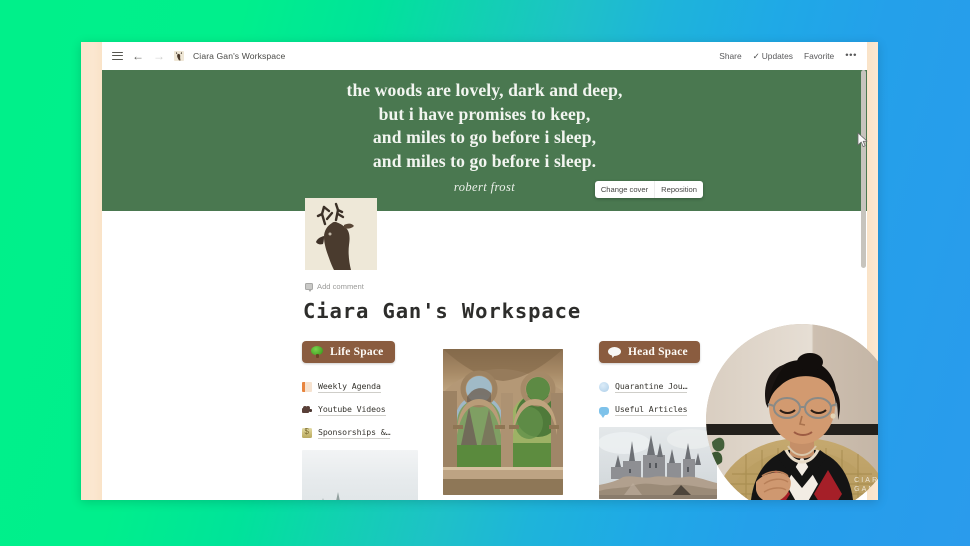 The height and width of the screenshot is (546, 970). I want to click on head-space-button: Head Space, so click(649, 352).